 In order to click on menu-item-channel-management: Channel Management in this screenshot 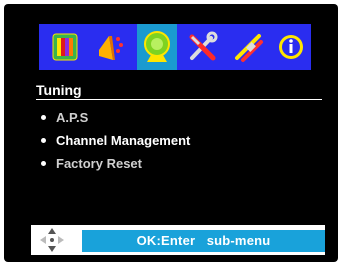, I will do `click(115, 140)`.